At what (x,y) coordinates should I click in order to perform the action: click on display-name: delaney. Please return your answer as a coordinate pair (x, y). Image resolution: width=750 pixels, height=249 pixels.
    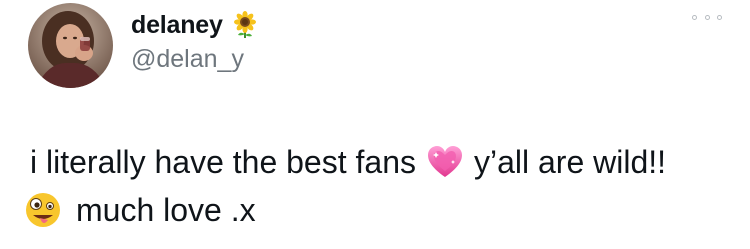
    Looking at the image, I should click on (177, 25).